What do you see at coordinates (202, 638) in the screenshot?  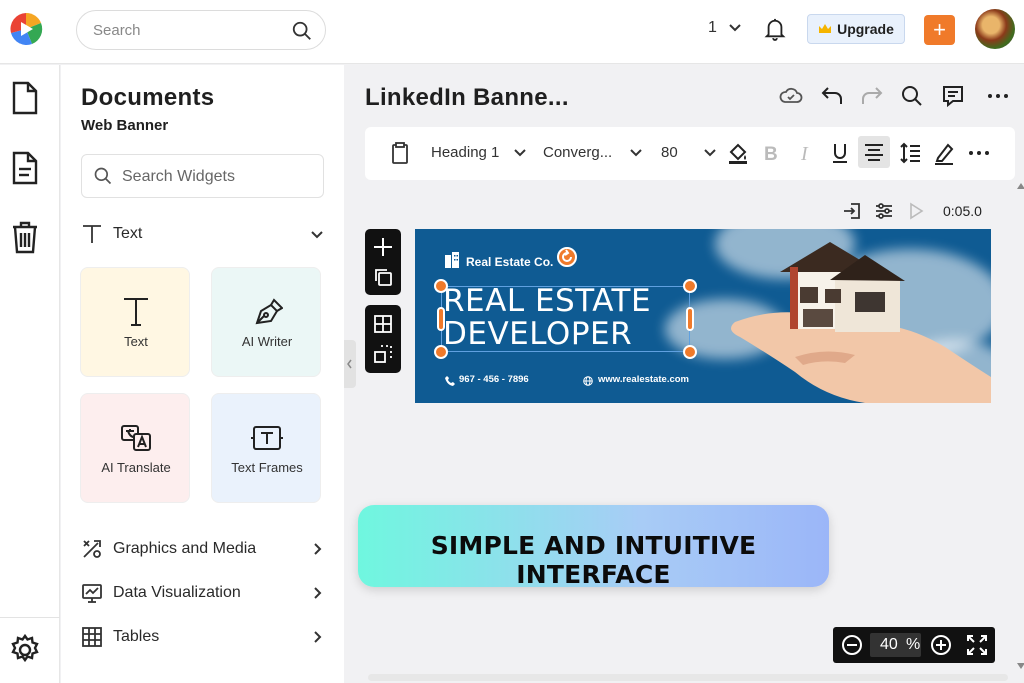 I see `section-tables: Tables` at bounding box center [202, 638].